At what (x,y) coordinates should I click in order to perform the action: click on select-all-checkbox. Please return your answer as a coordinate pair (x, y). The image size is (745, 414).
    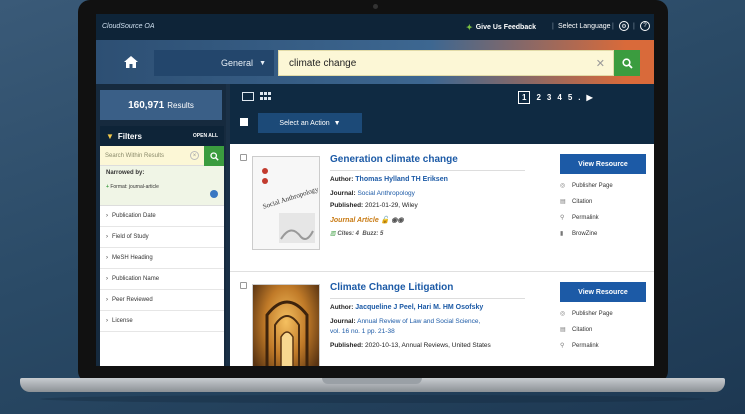
    Looking at the image, I should click on (244, 122).